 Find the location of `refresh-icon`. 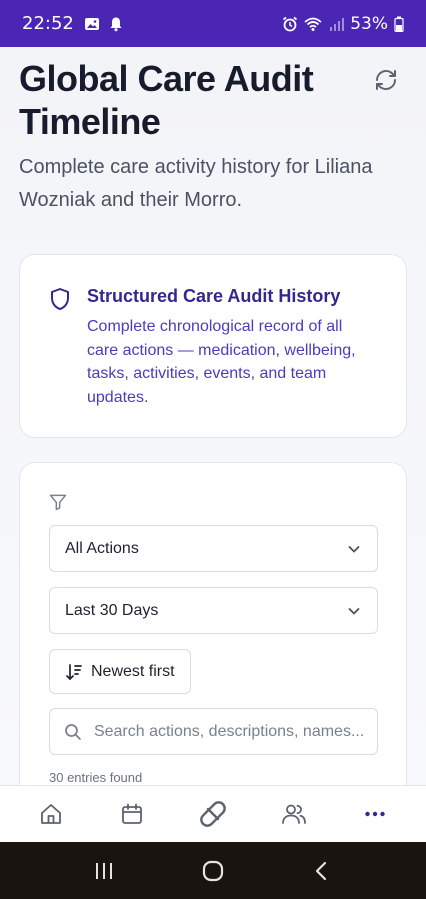

refresh-icon is located at coordinates (386, 80).